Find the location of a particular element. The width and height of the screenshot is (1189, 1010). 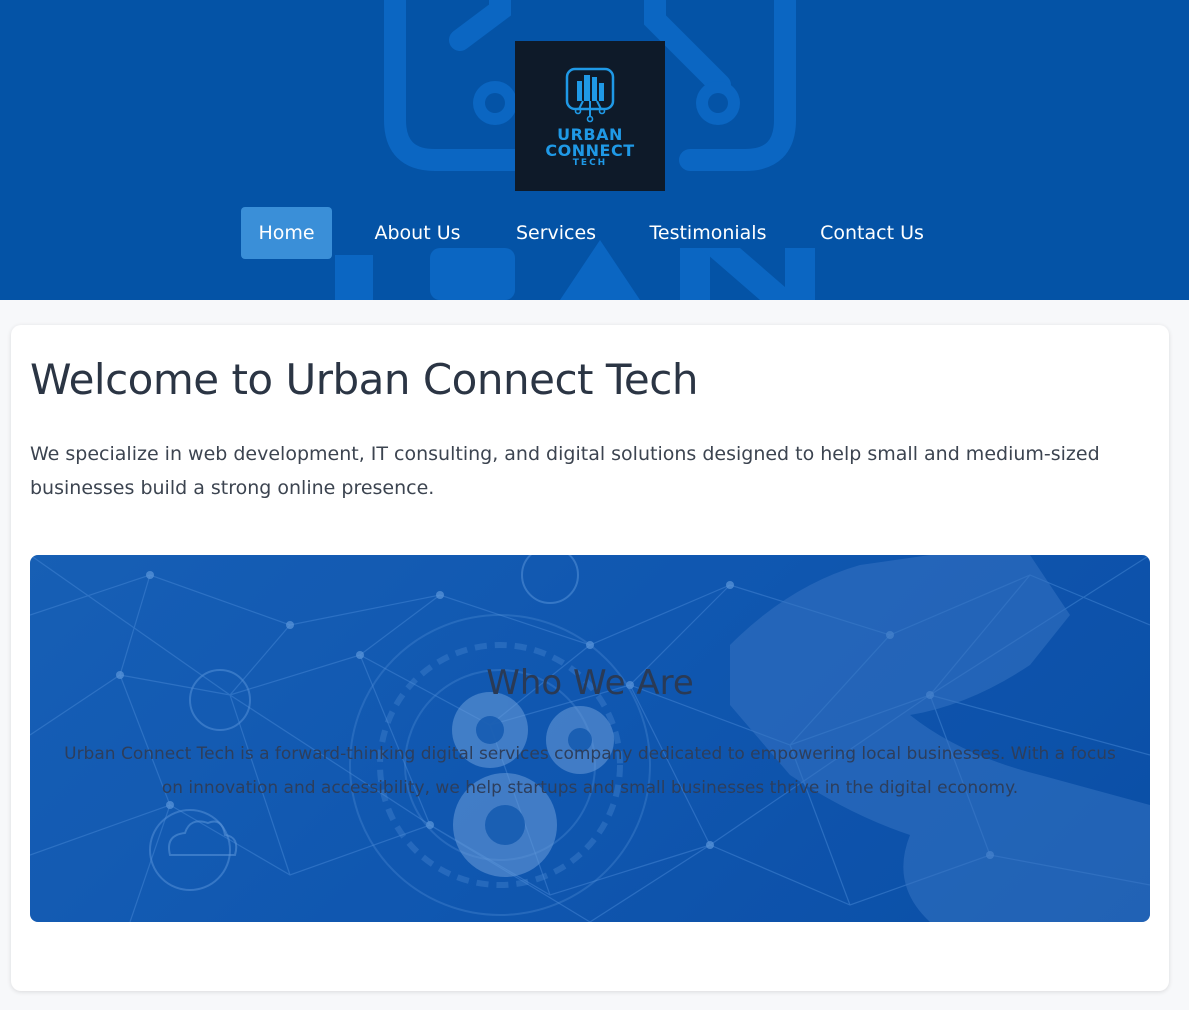

logo-text-tech: TECH is located at coordinates (590, 163).